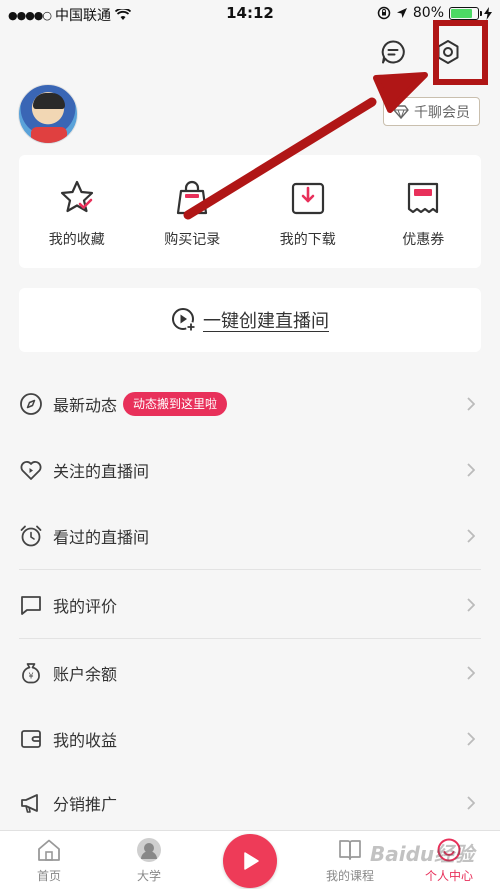 The height and width of the screenshot is (889, 500). Describe the element at coordinates (31, 605) in the screenshot. I see `comment-icon` at that location.